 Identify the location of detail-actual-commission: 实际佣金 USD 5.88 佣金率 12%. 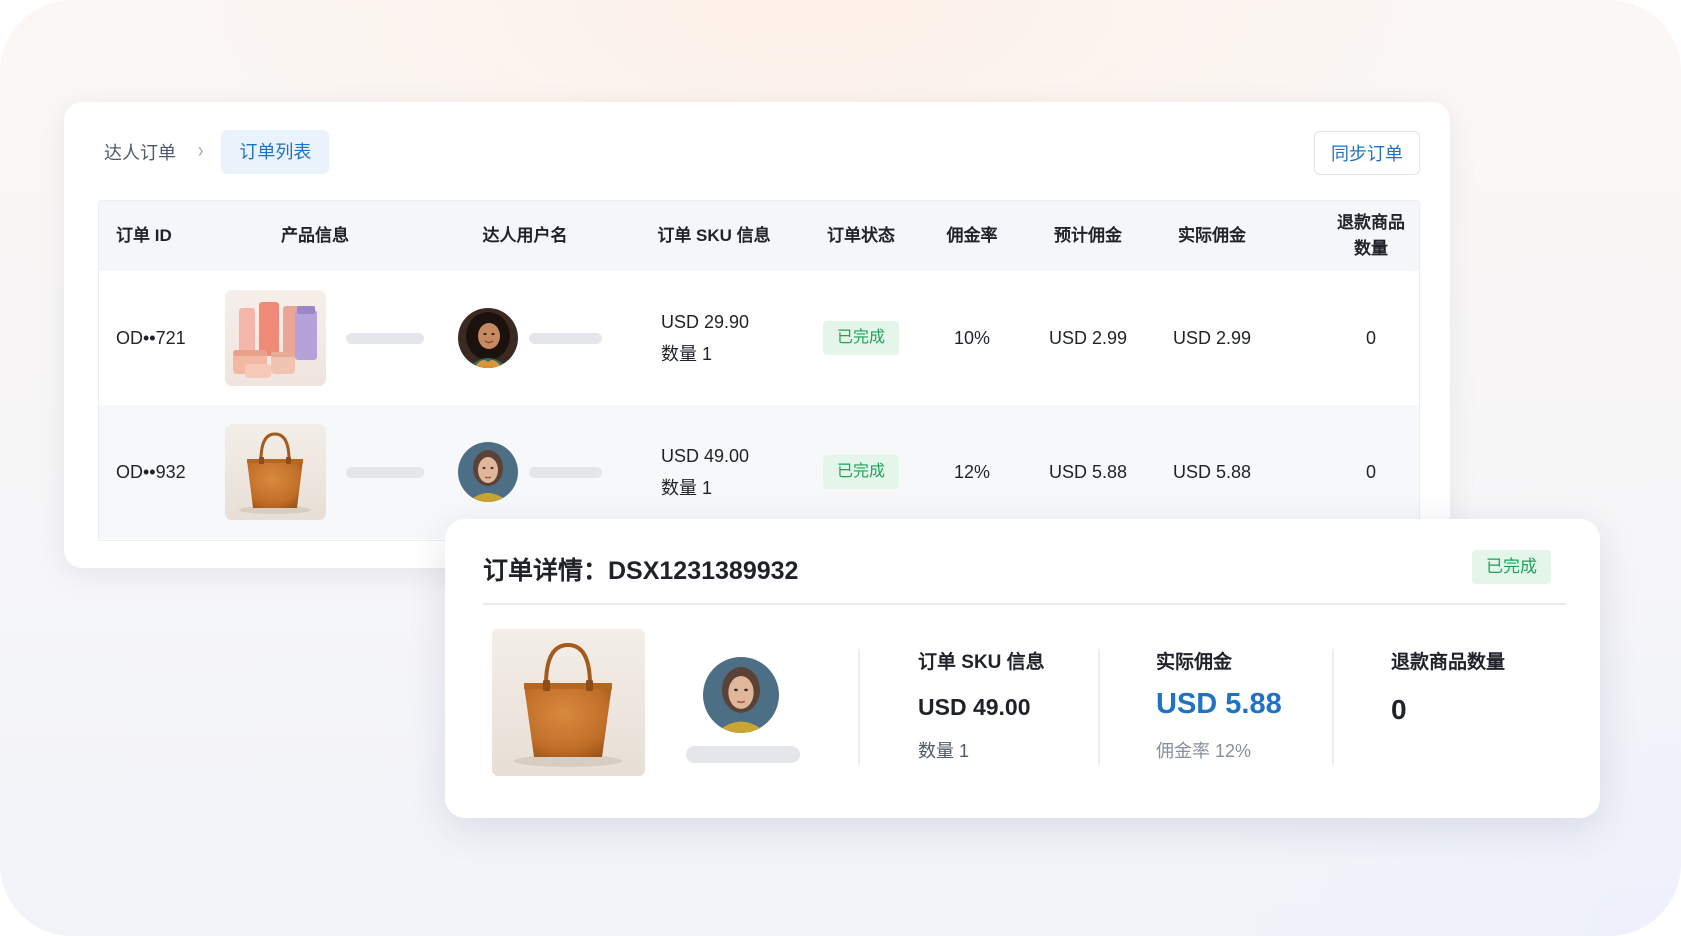
(1219, 705).